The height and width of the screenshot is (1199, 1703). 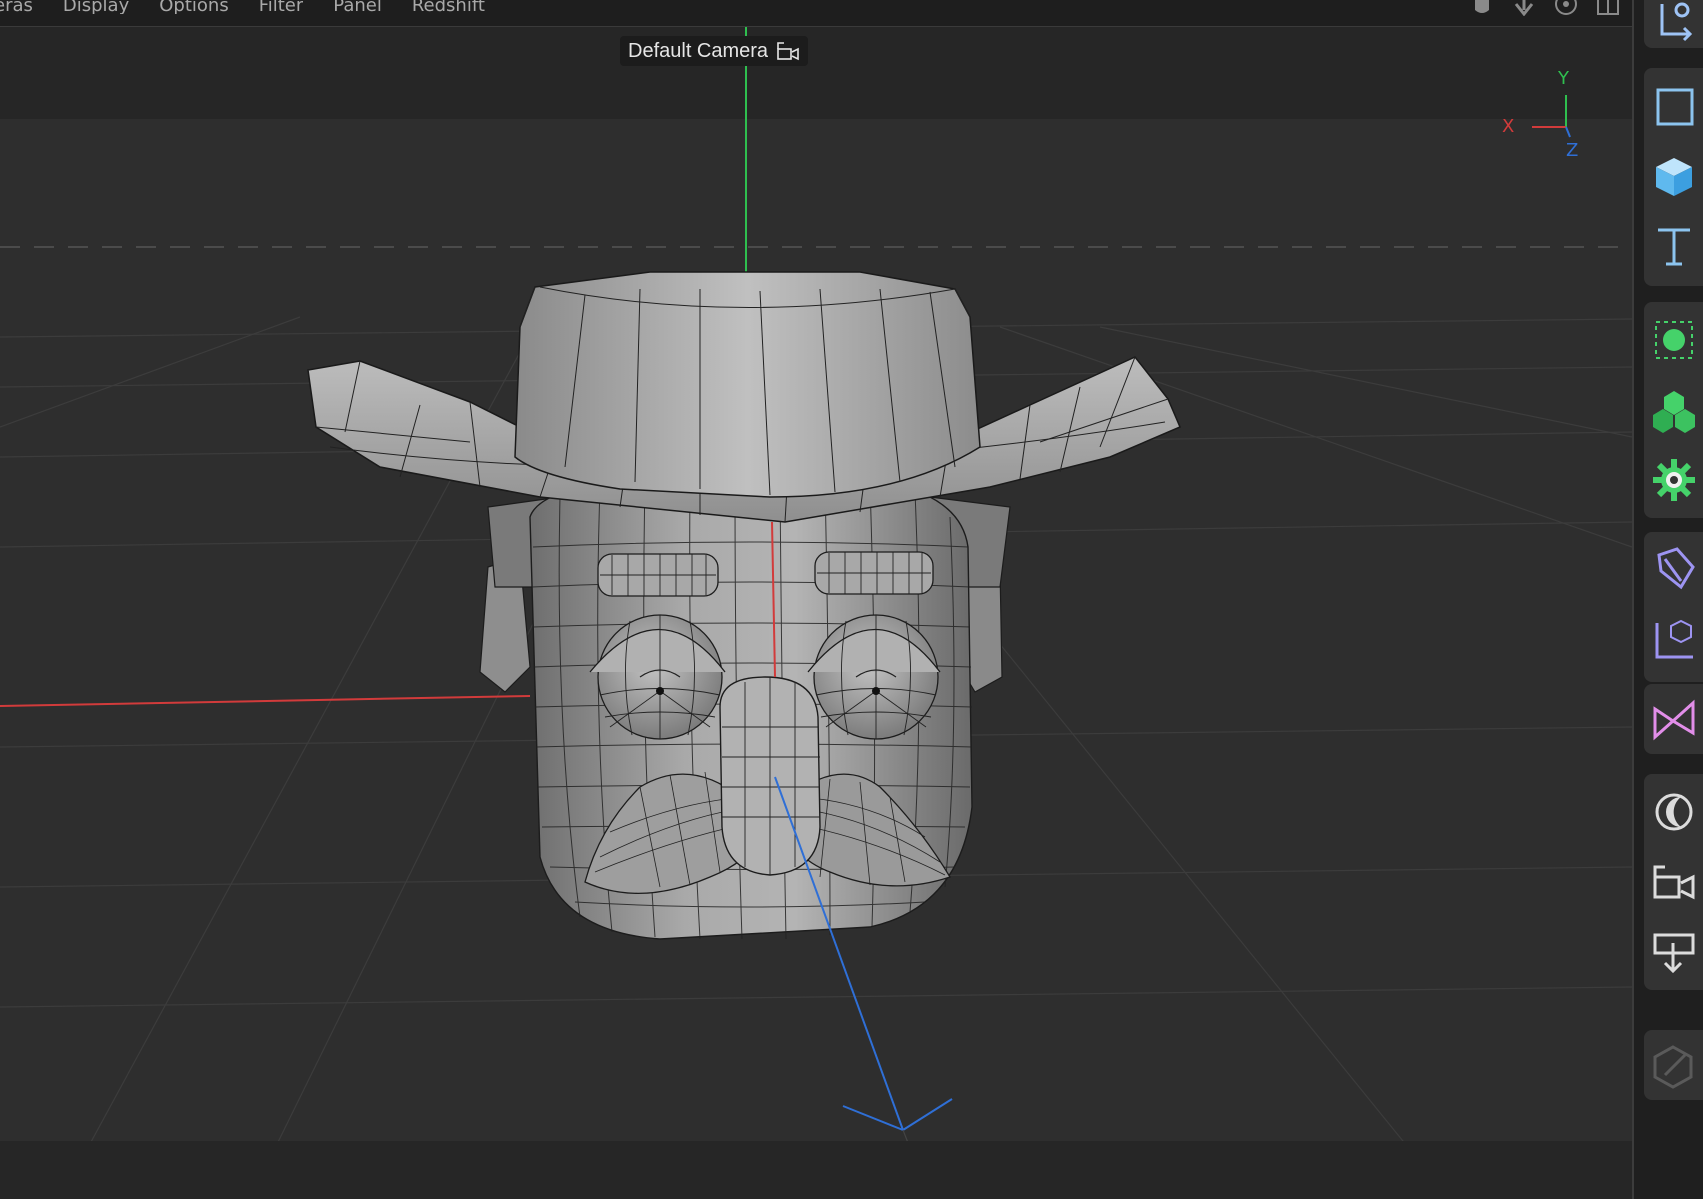 What do you see at coordinates (1524, 8) in the screenshot?
I see `arrow-down-icon` at bounding box center [1524, 8].